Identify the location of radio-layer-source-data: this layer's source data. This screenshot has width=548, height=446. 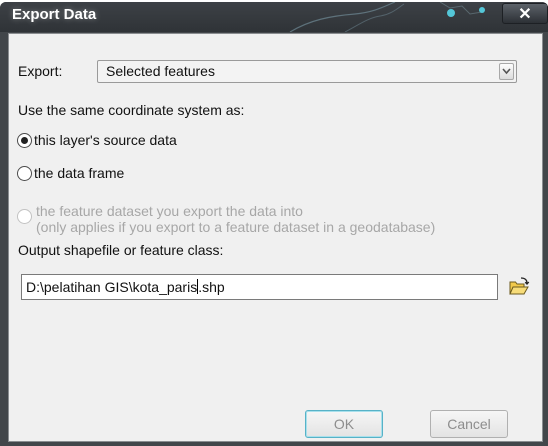
(97, 140).